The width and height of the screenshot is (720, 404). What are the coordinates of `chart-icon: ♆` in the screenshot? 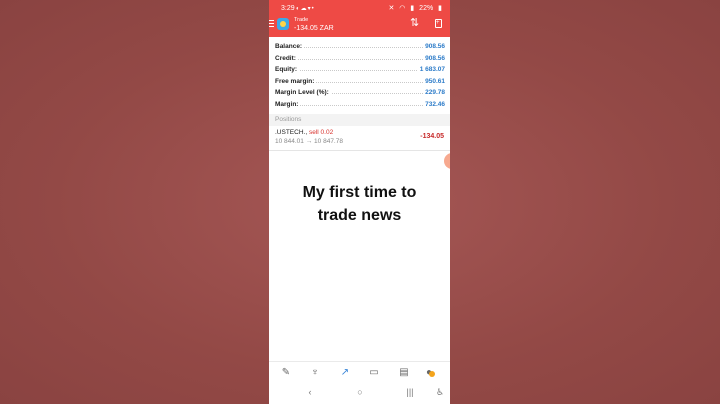 It's located at (315, 373).